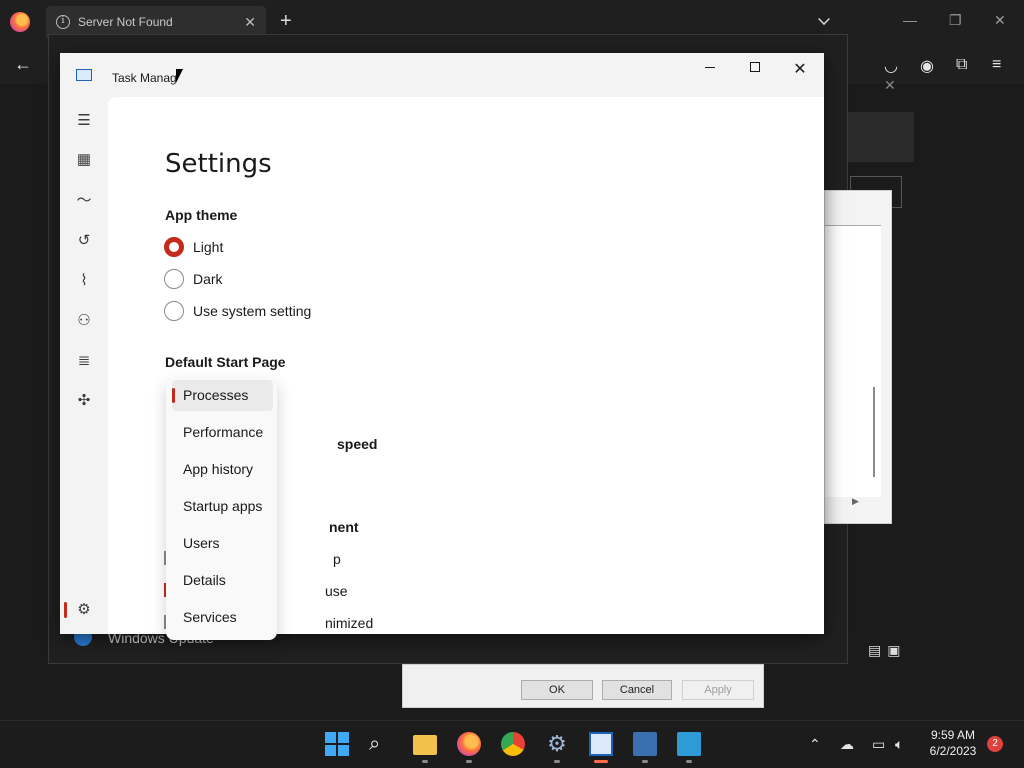 This screenshot has height=768, width=1024. Describe the element at coordinates (84, 201) in the screenshot. I see `performance-icon: 〜` at that location.